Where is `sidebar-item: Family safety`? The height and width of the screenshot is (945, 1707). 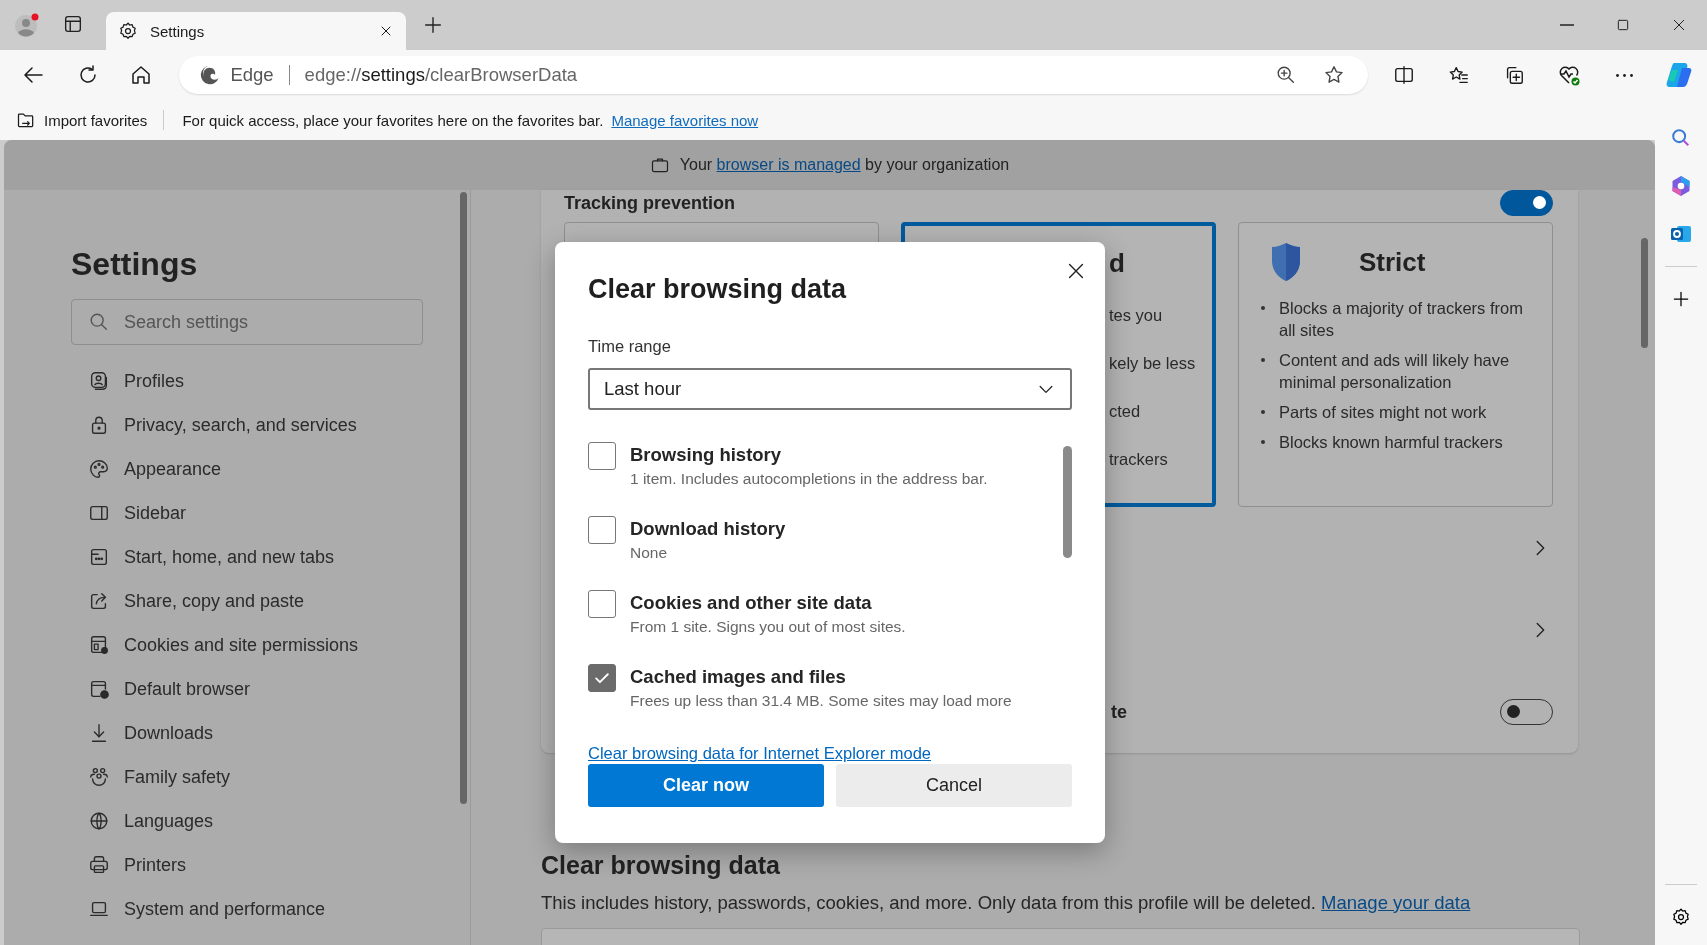 sidebar-item: Family safety is located at coordinates (241, 777).